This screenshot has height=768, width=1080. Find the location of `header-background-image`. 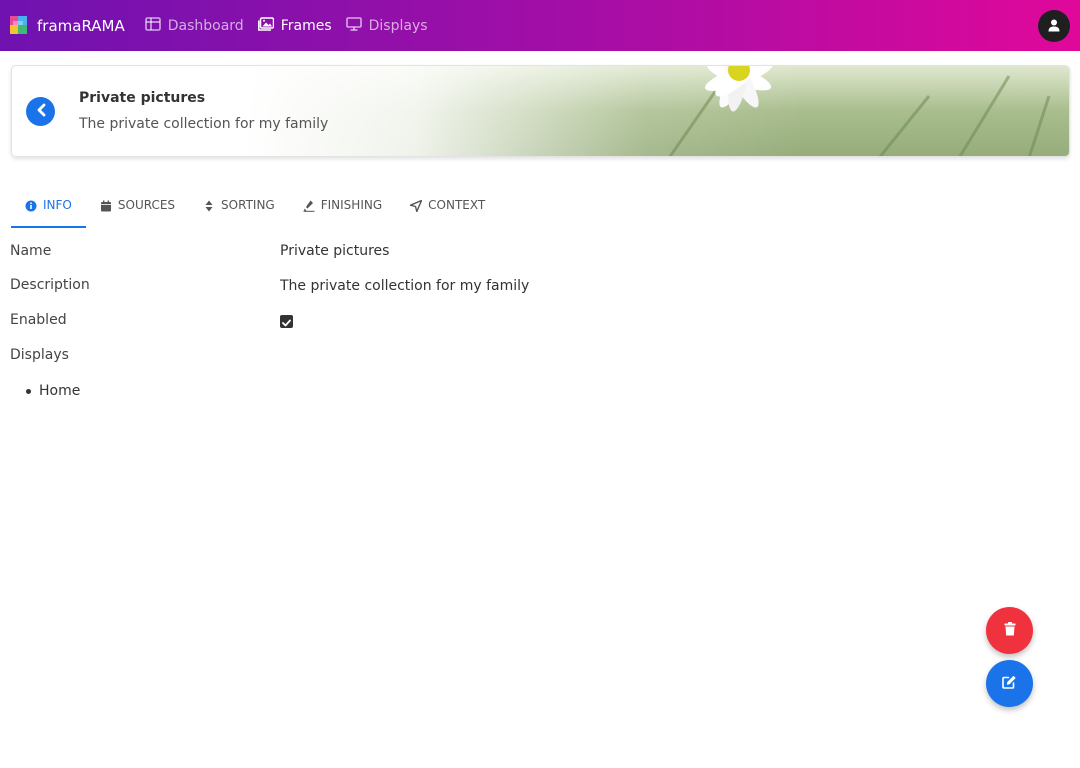

header-background-image is located at coordinates (859, 111).